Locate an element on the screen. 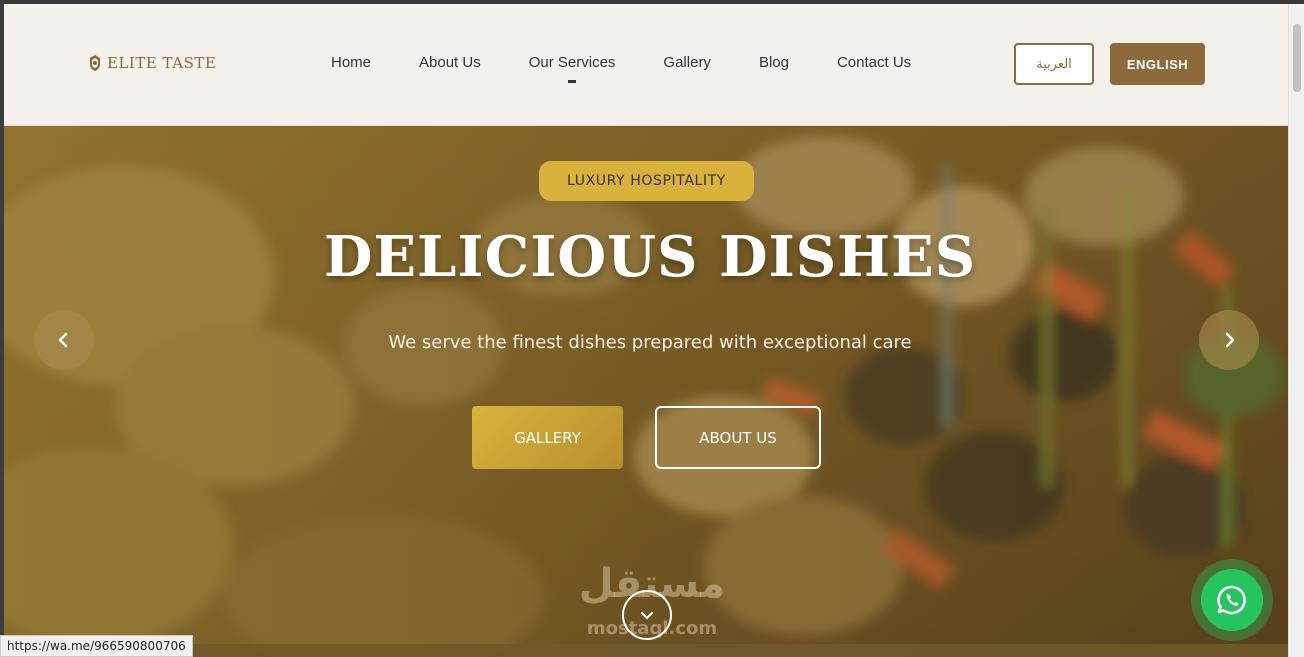 This screenshot has height=657, width=1304. nav-home: Home is located at coordinates (351, 62).